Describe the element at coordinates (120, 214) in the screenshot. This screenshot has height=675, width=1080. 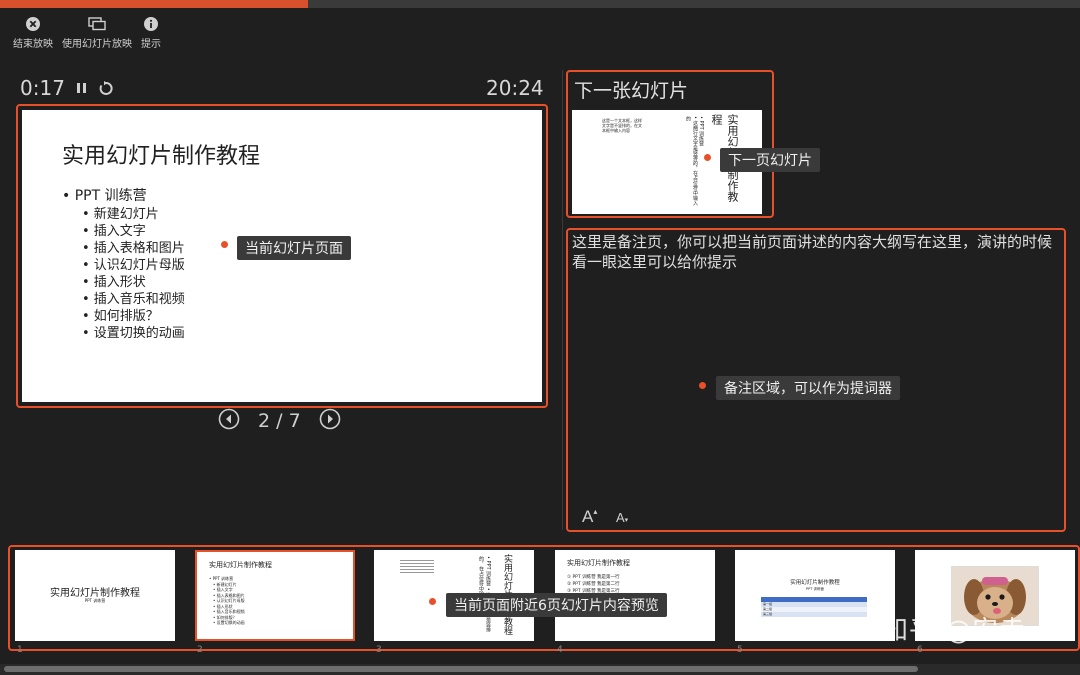
I see `bullet-item: • 新建幻灯片` at that location.